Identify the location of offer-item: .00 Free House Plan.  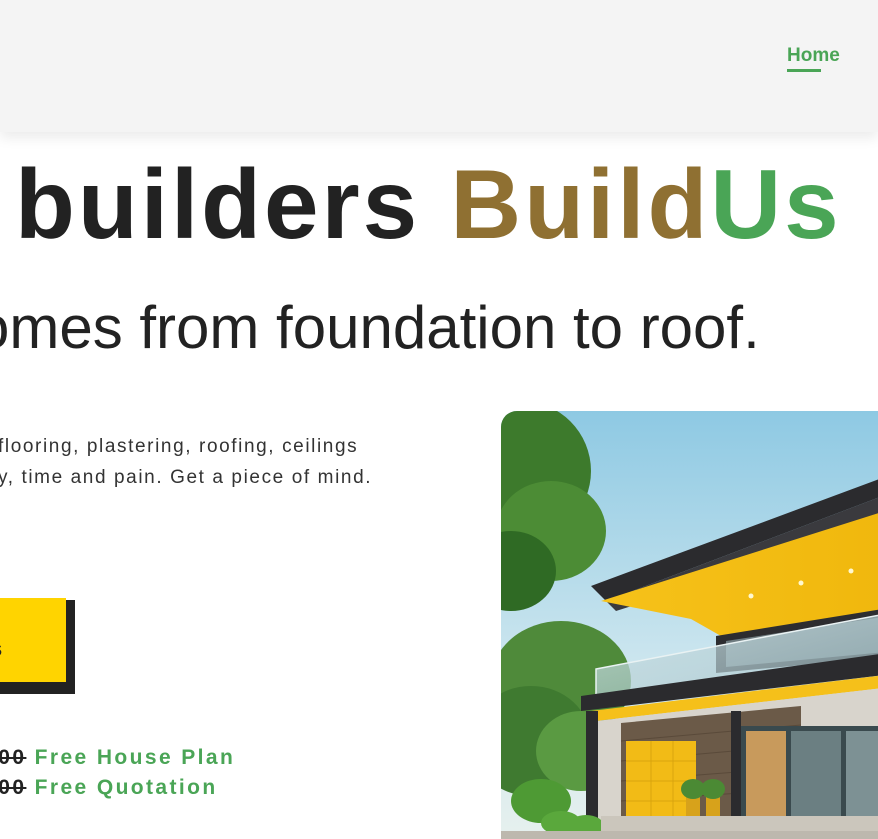
(117, 758).